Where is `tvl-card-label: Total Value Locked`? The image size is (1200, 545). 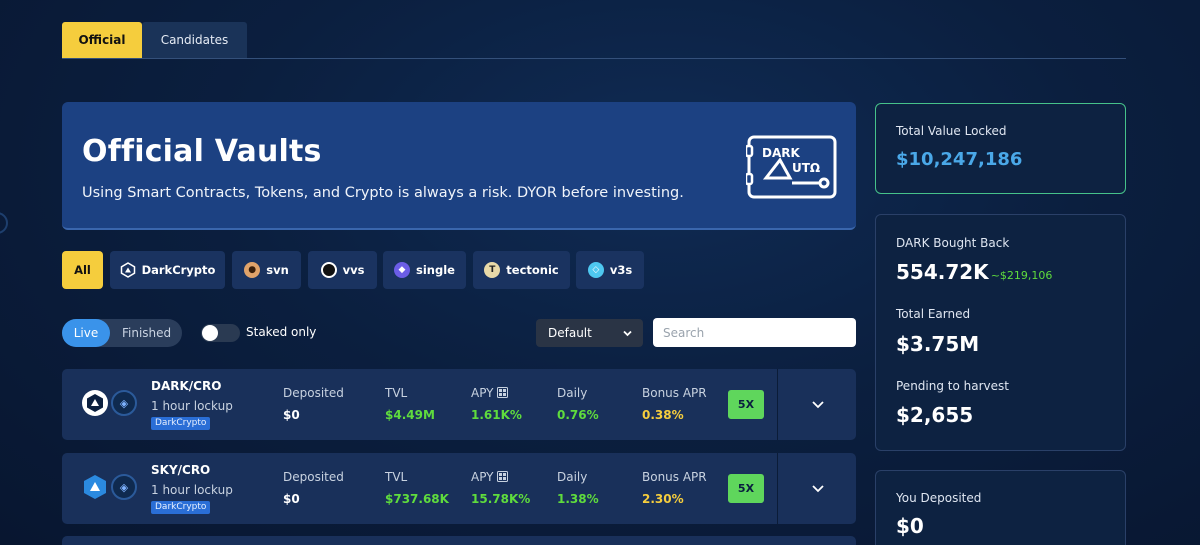
tvl-card-label: Total Value Locked is located at coordinates (951, 131).